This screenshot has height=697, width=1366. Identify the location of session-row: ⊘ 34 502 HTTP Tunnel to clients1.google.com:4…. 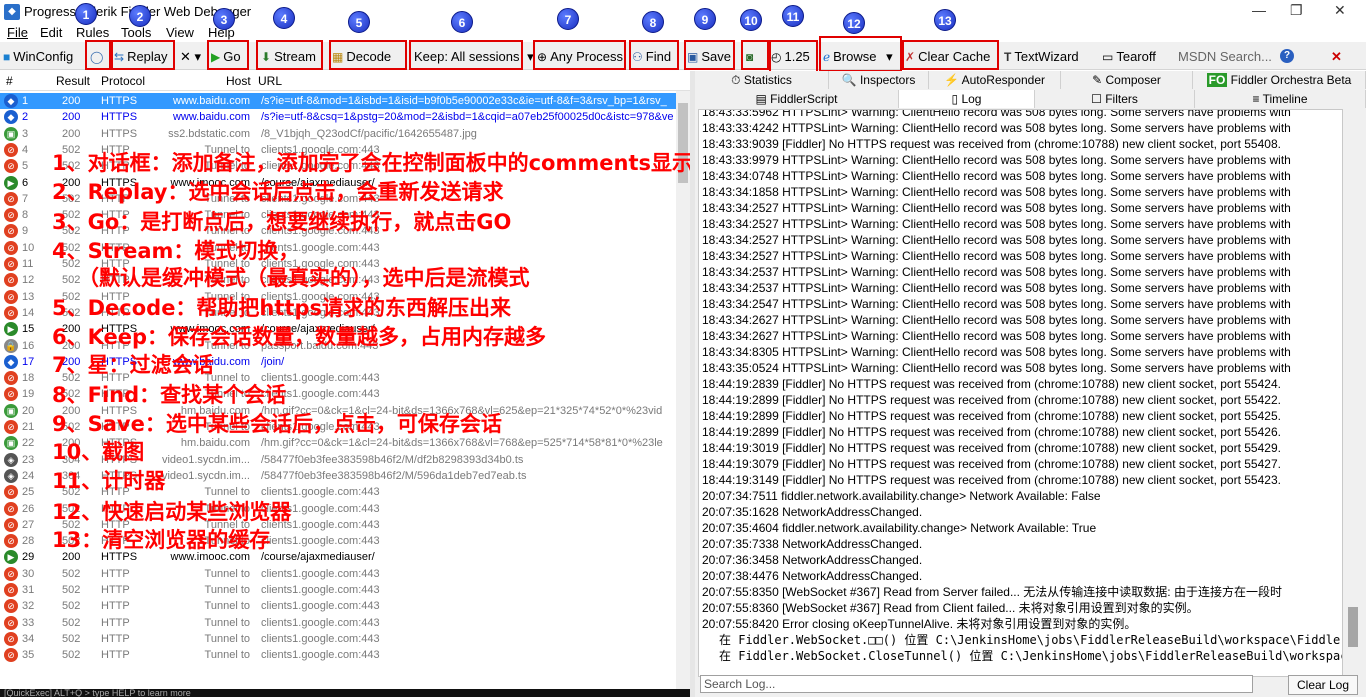
(338, 639).